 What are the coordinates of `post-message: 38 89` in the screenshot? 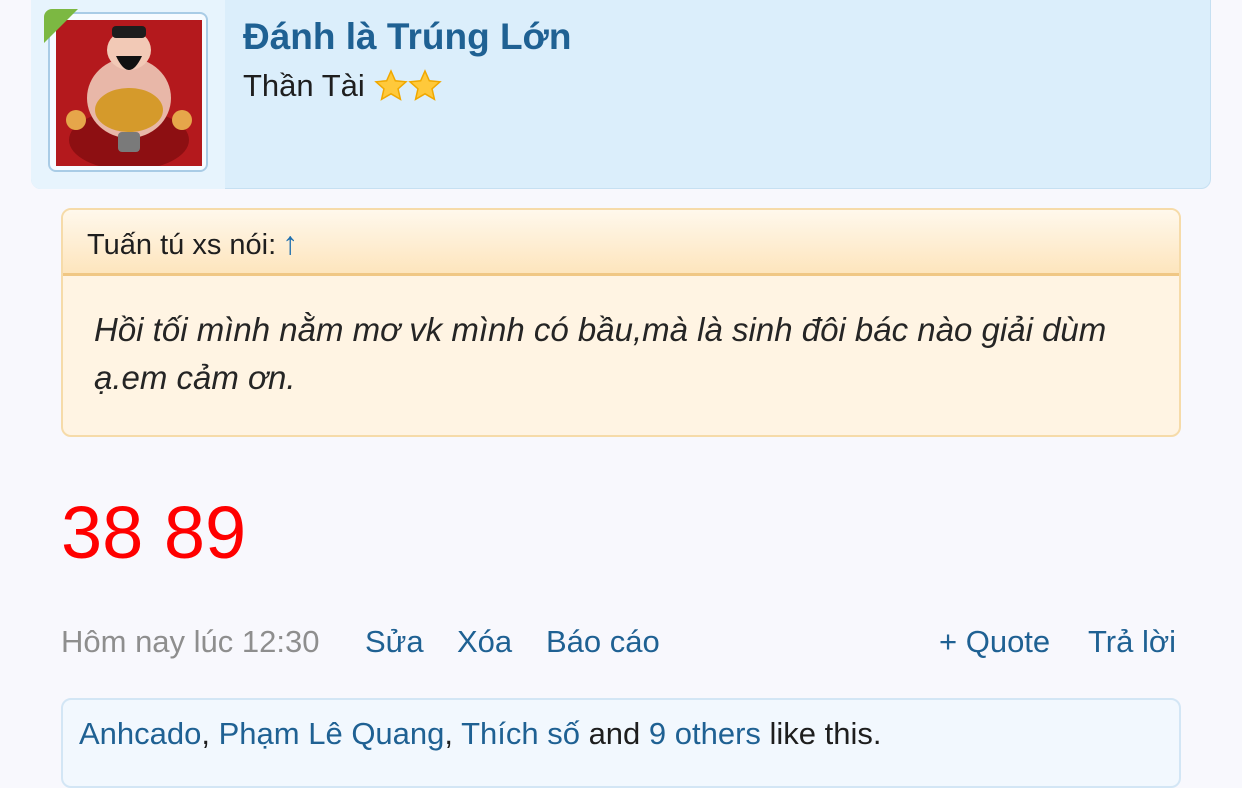 It's located at (154, 532).